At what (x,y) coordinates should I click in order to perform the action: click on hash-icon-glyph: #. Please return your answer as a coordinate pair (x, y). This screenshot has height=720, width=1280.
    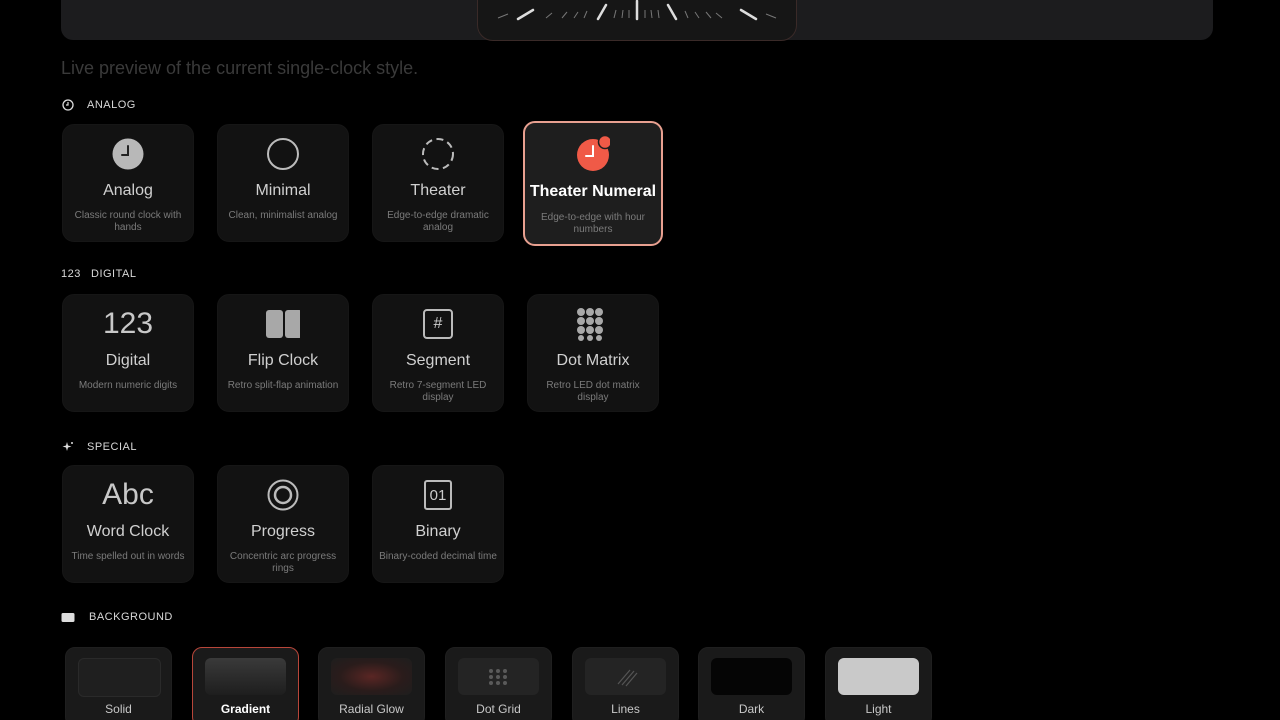
    Looking at the image, I should click on (438, 324).